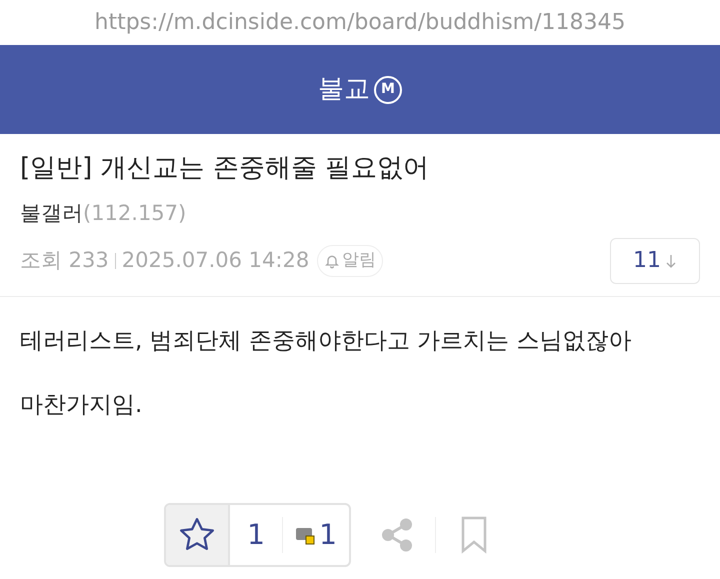 This screenshot has height=579, width=720. Describe the element at coordinates (388, 90) in the screenshot. I see `mobile-badge: M` at that location.